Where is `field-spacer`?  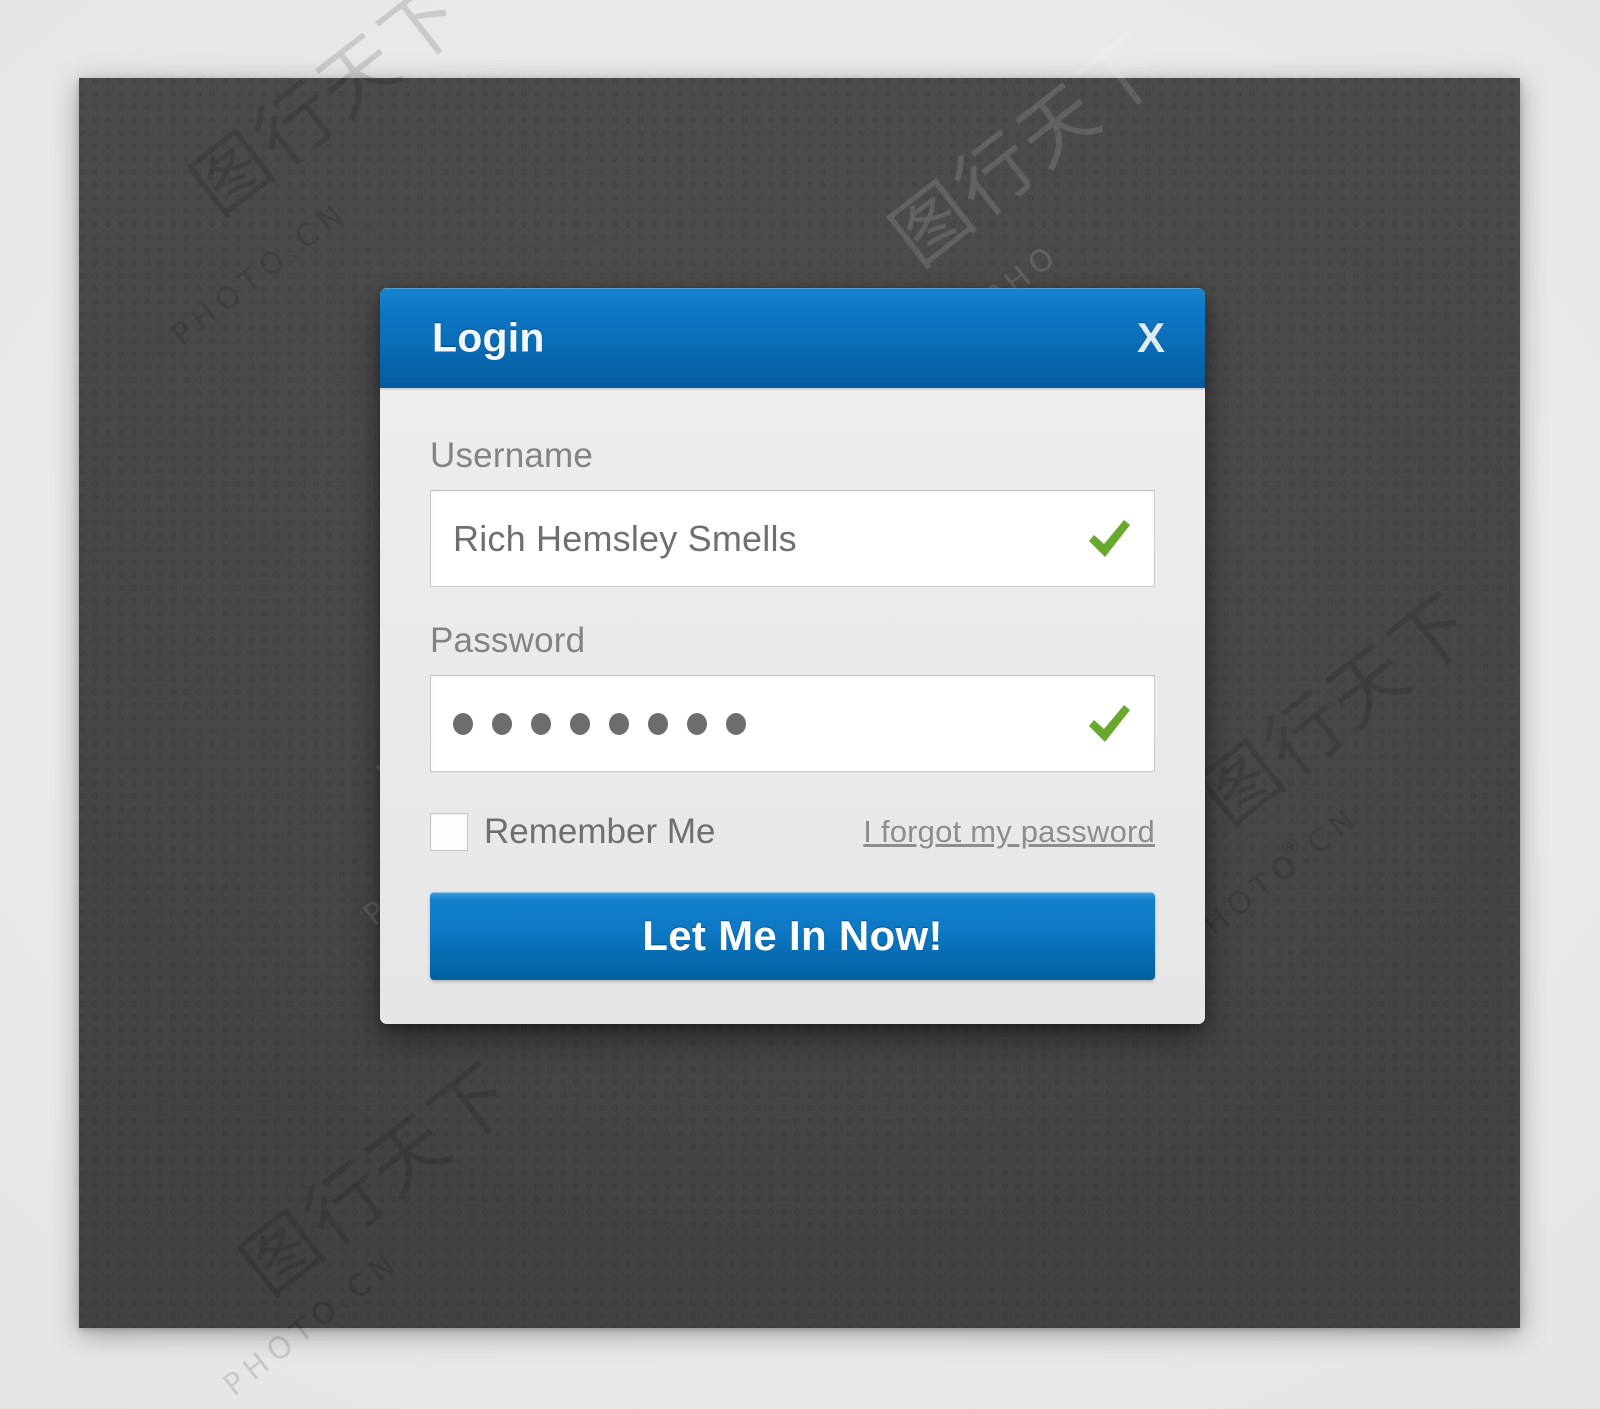
field-spacer is located at coordinates (792, 604).